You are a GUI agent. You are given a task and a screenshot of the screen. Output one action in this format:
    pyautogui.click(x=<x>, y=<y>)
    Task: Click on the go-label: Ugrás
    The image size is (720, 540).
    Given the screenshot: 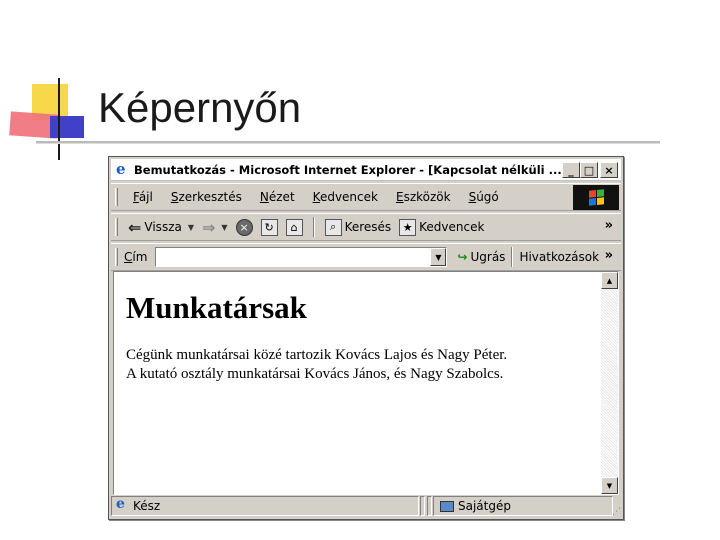 What is the action you would take?
    pyautogui.click(x=488, y=257)
    